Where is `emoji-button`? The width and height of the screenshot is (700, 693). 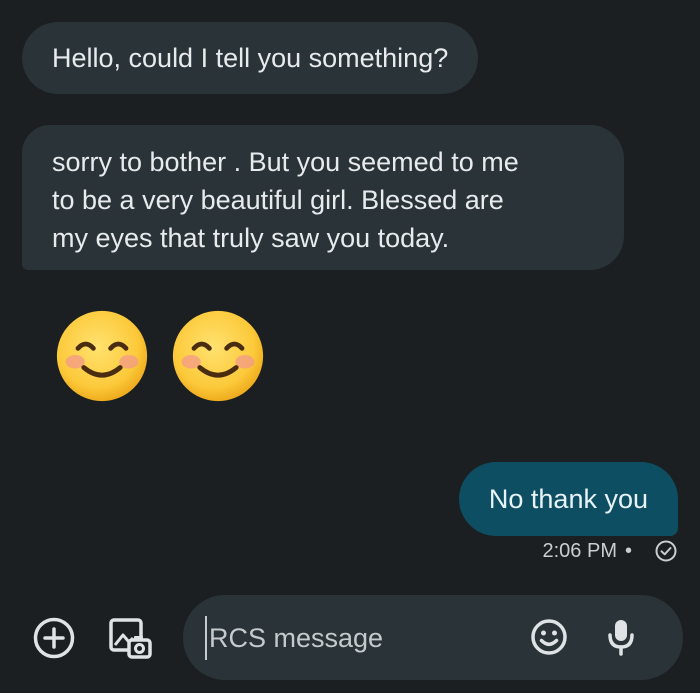
emoji-button is located at coordinates (549, 637).